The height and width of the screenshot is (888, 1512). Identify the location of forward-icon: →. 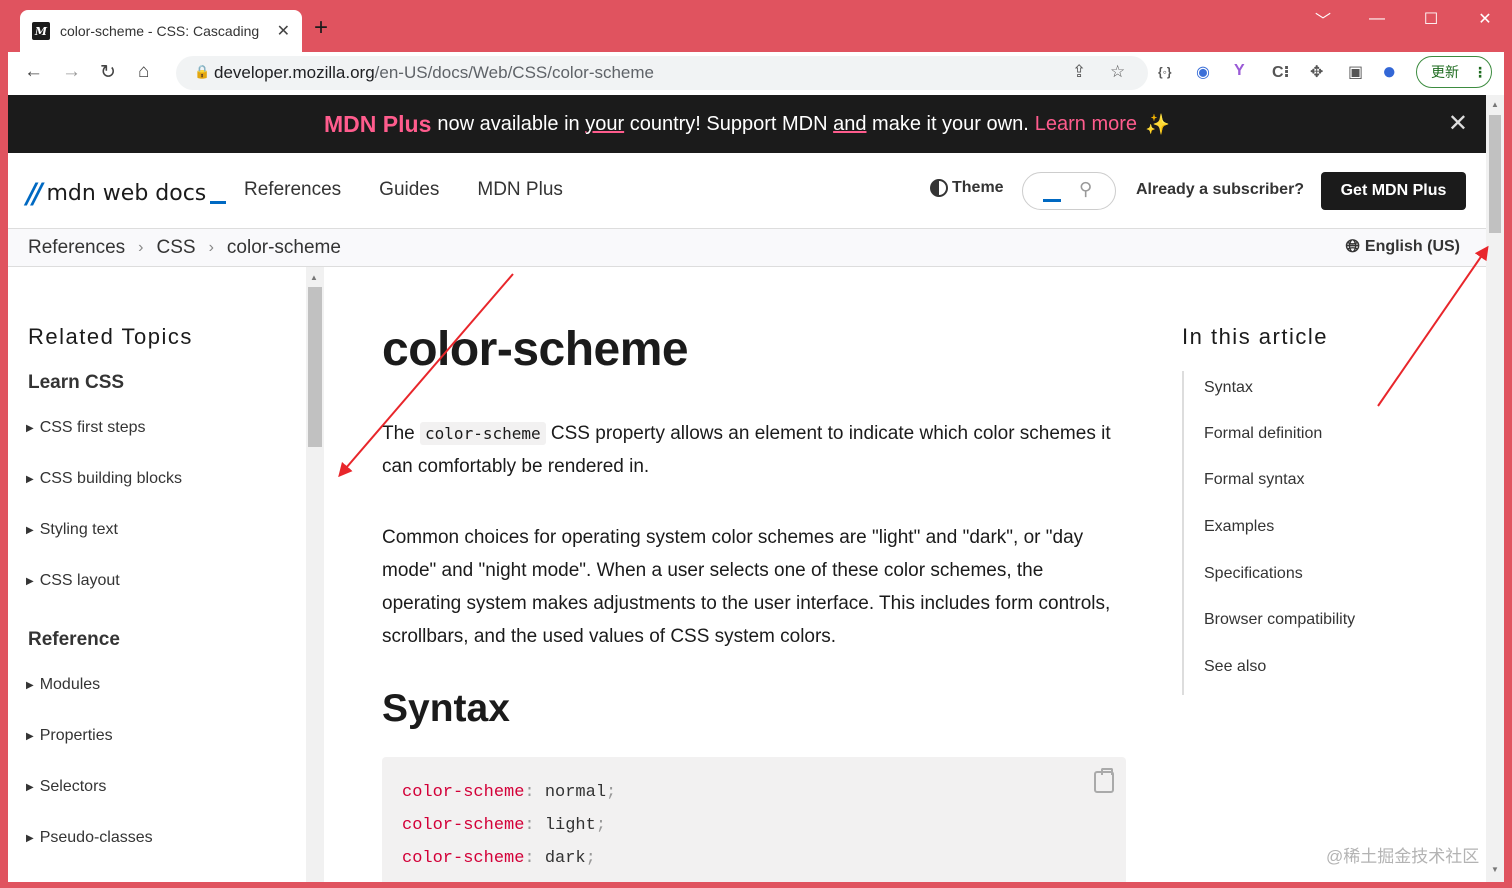
(71, 72).